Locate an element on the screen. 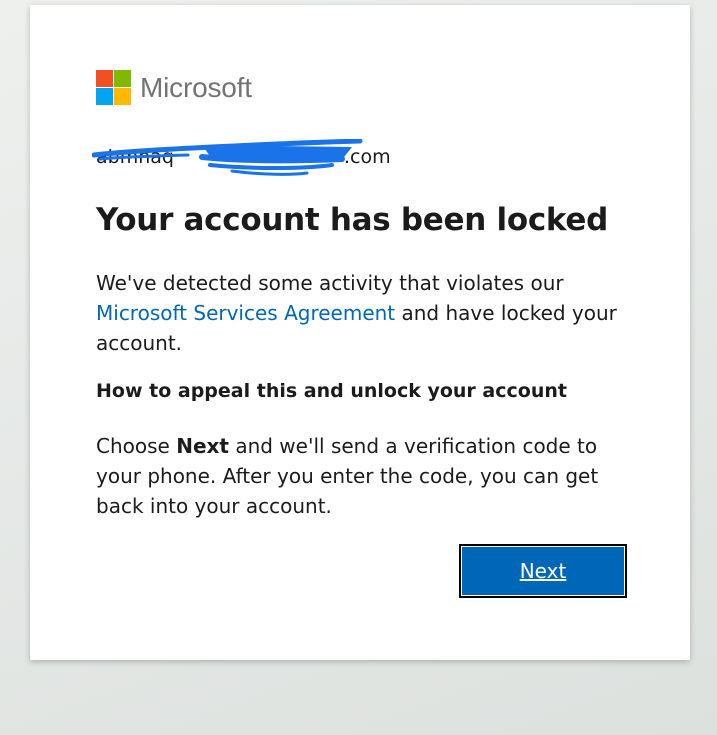  next-button: Next is located at coordinates (543, 571).